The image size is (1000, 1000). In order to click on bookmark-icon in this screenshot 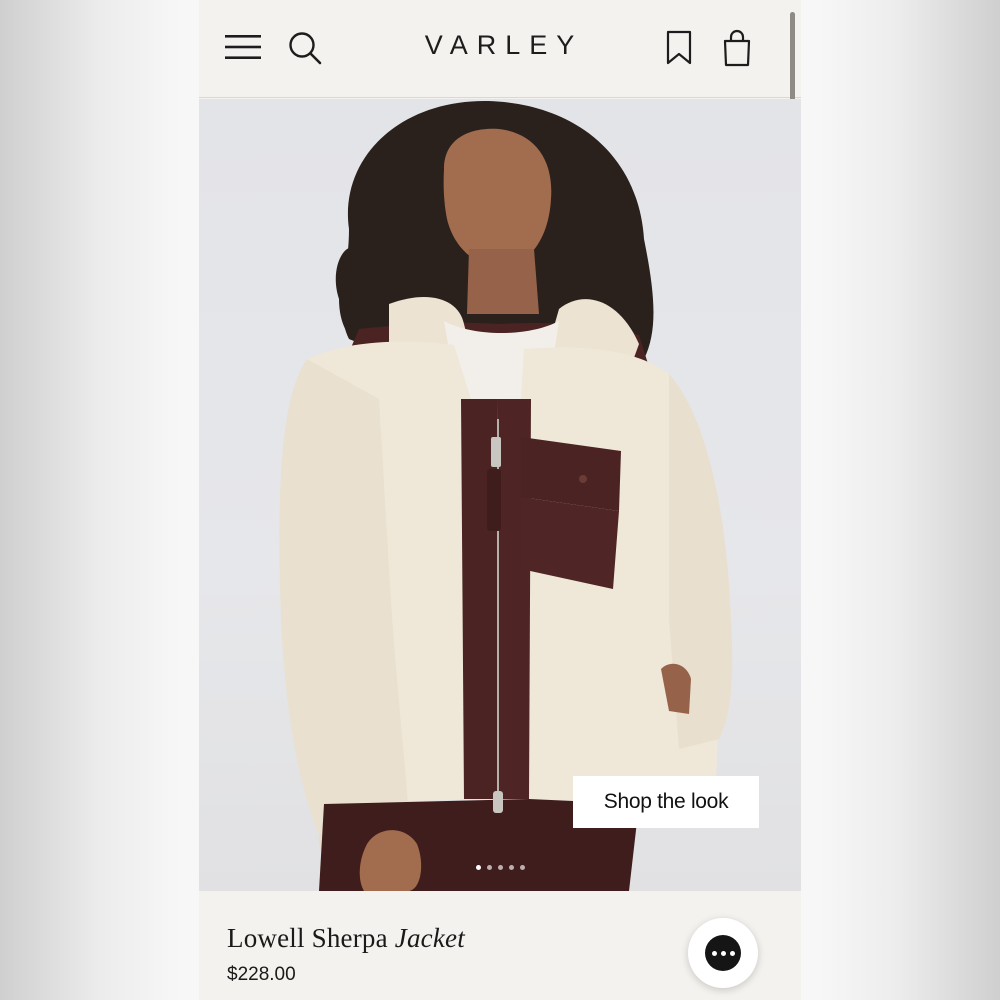, I will do `click(679, 48)`.